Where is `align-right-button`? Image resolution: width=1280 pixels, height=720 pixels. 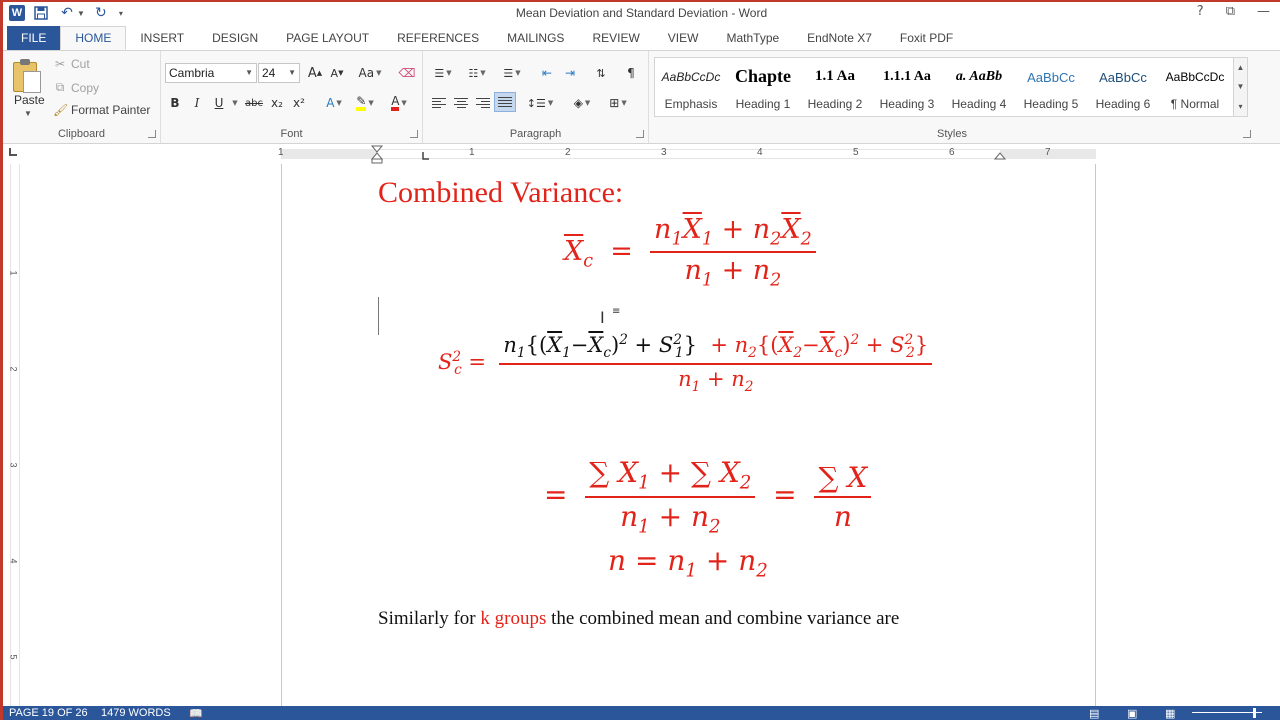
align-right-button is located at coordinates (483, 103).